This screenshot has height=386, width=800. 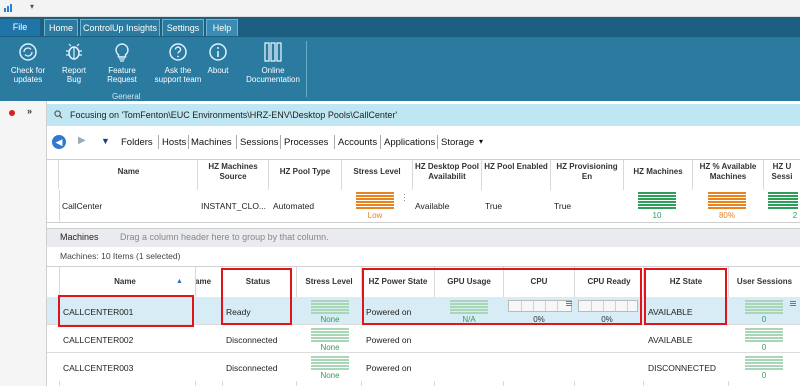 I want to click on about-button: About, so click(x=218, y=58).